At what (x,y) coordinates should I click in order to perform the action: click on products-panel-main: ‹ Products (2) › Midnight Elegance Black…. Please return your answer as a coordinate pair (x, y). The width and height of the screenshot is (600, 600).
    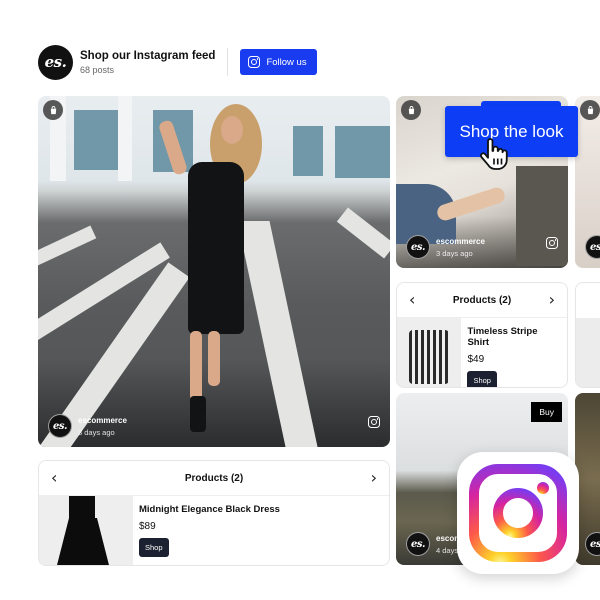
    Looking at the image, I should click on (214, 513).